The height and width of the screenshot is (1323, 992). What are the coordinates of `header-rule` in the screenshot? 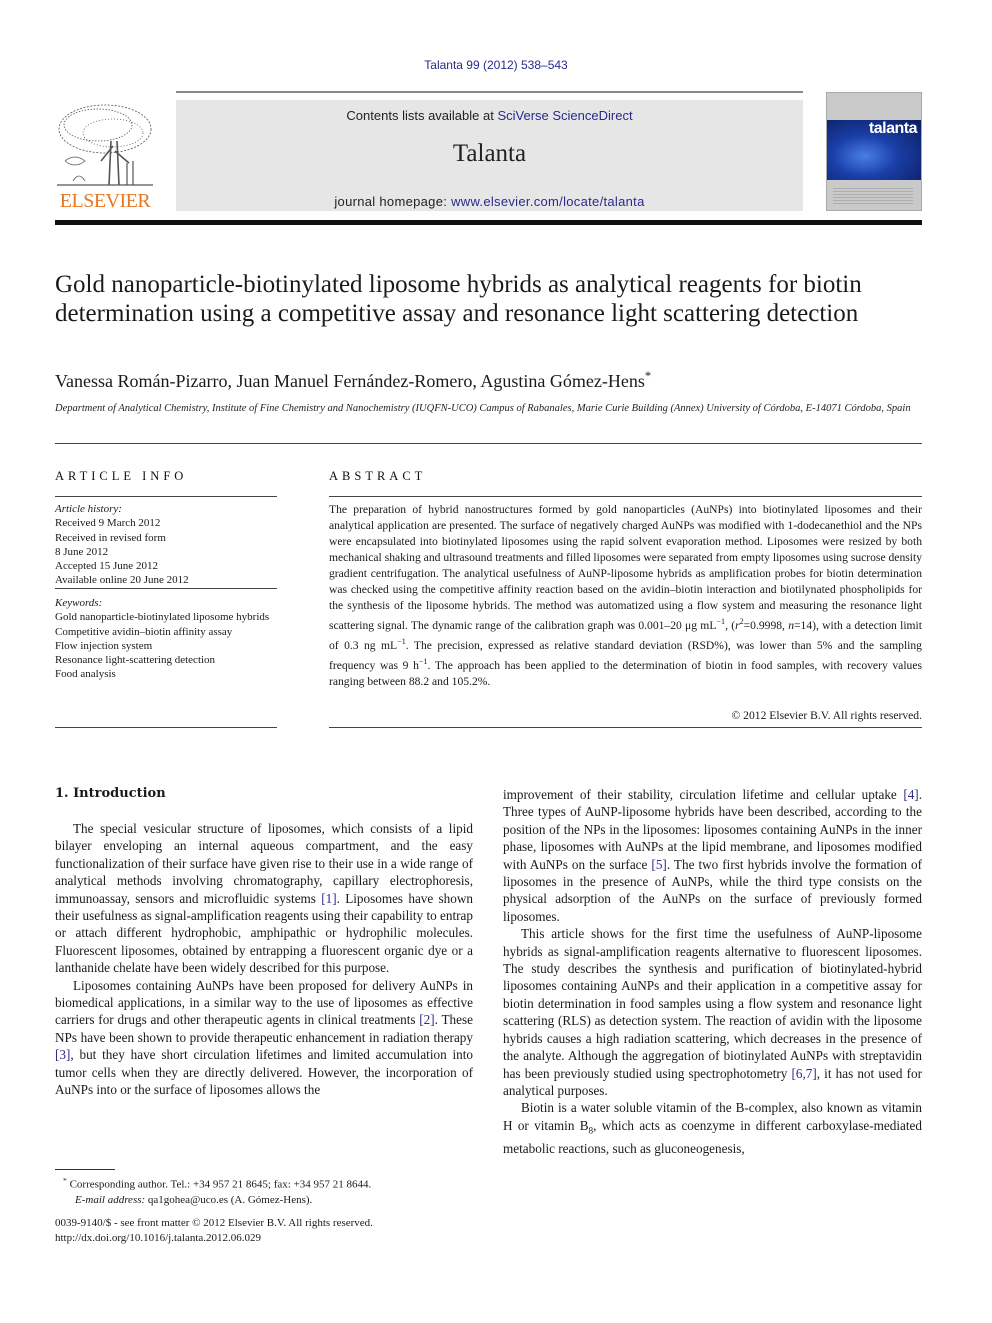 It's located at (489, 92).